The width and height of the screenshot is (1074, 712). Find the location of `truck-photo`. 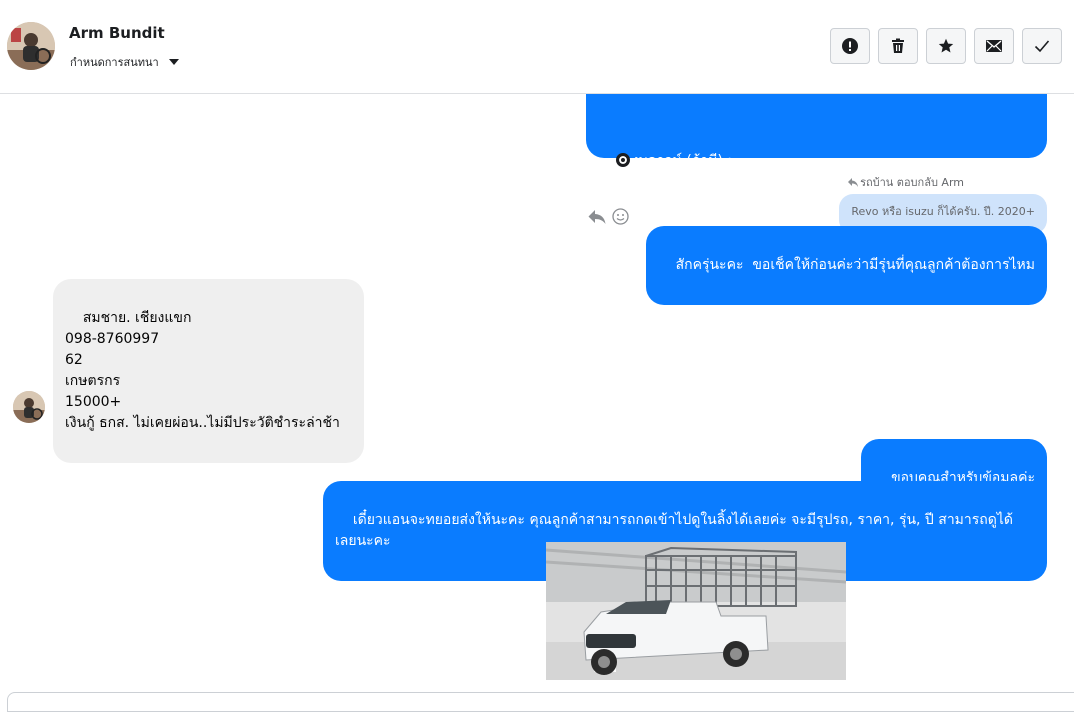

truck-photo is located at coordinates (696, 611).